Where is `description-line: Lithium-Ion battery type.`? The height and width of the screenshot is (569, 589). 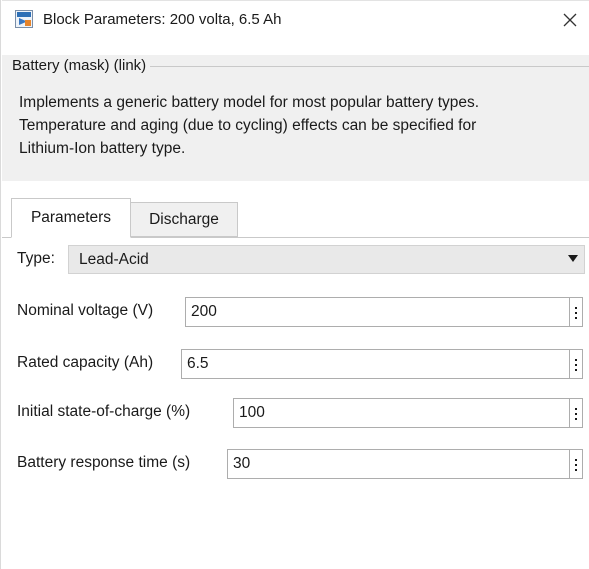
description-line: Lithium-Ion battery type. is located at coordinates (102, 148).